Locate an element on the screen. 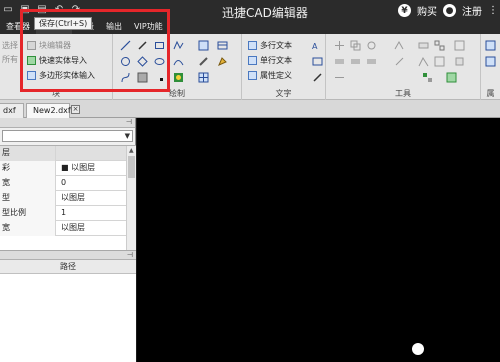 Image resolution: width=500 pixels, height=362 pixels. trim-tool-icon is located at coordinates (355, 61).